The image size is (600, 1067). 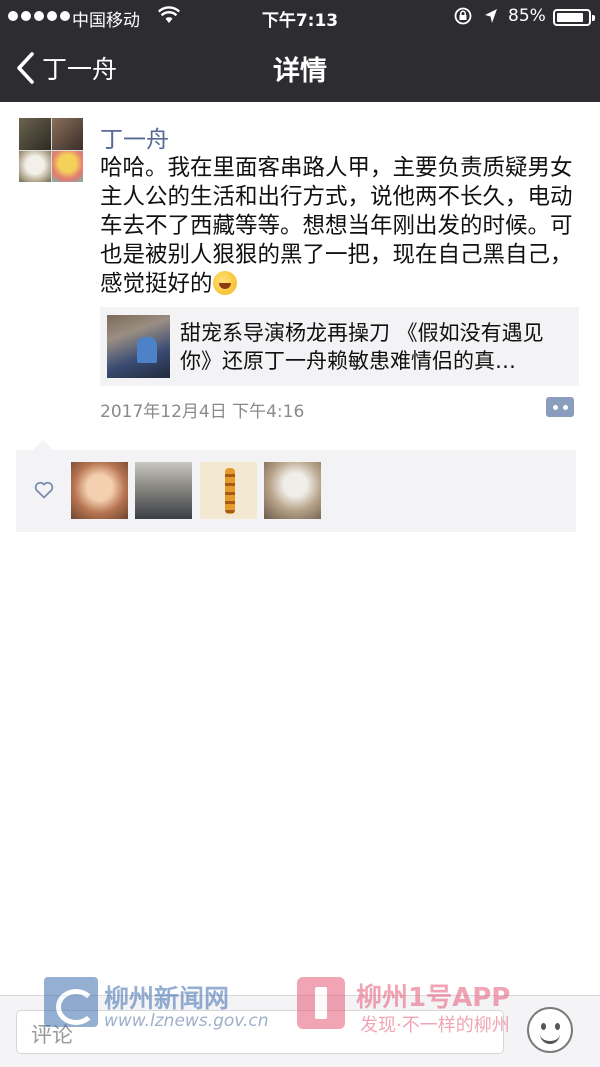 What do you see at coordinates (202, 412) in the screenshot?
I see `post-timestamp: 2017年12月4日 下午4:16` at bounding box center [202, 412].